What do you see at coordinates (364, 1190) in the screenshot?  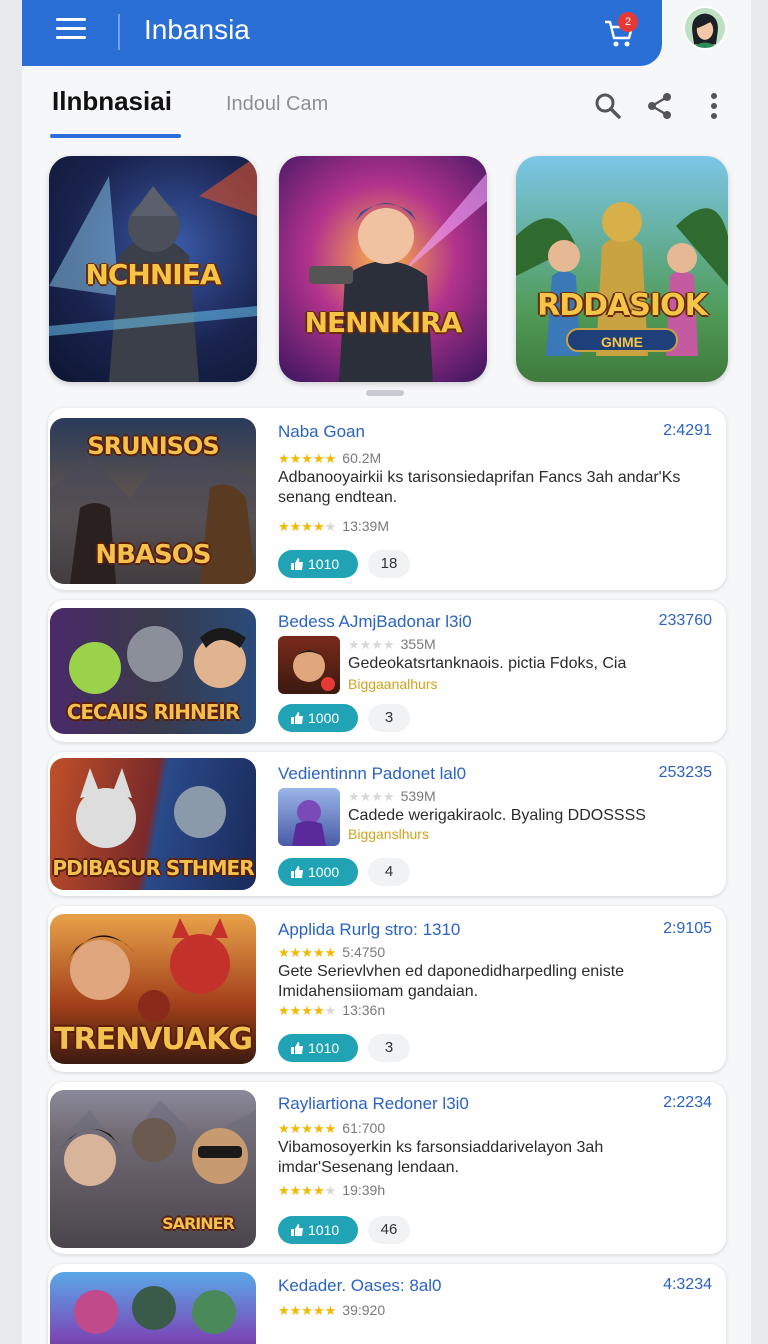 I see `rating-secondary: 19:39h` at bounding box center [364, 1190].